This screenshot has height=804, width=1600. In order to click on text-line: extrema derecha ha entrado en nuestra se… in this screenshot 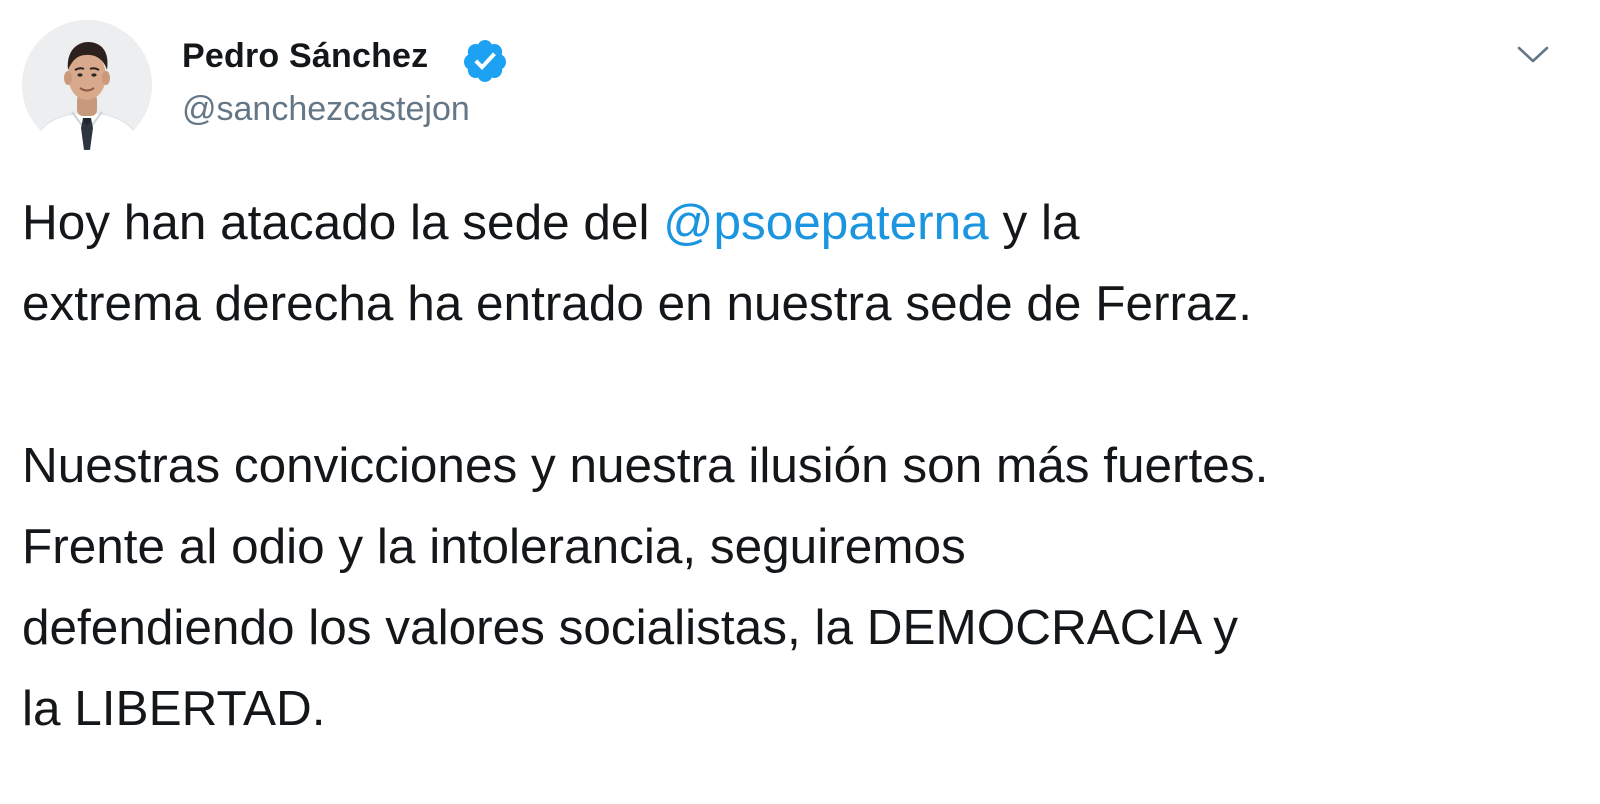, I will do `click(637, 303)`.